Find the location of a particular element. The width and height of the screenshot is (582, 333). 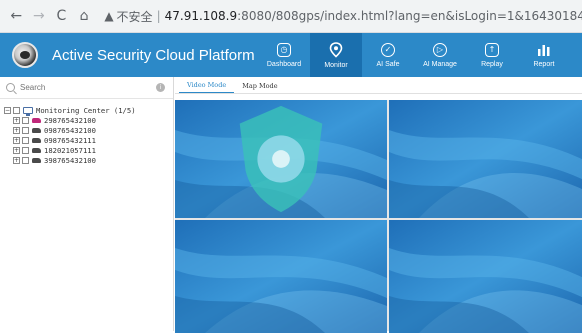

replay-icon: ↑ is located at coordinates (492, 49).